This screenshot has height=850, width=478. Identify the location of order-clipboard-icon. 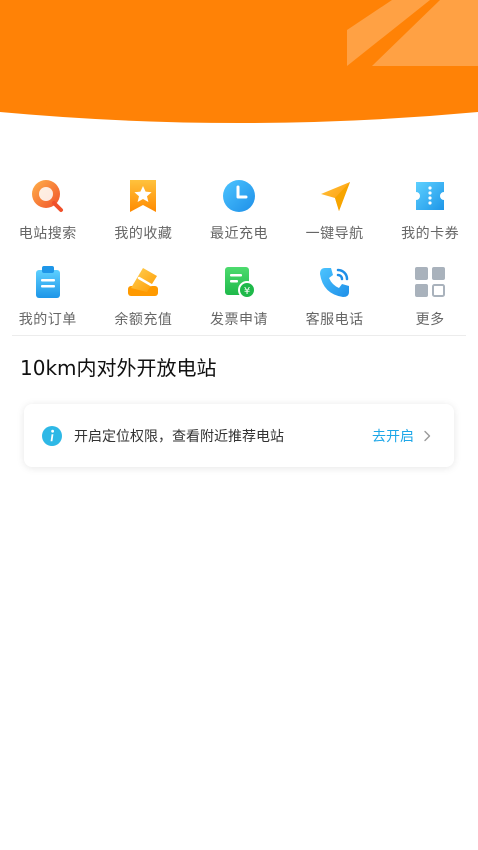
(47, 282).